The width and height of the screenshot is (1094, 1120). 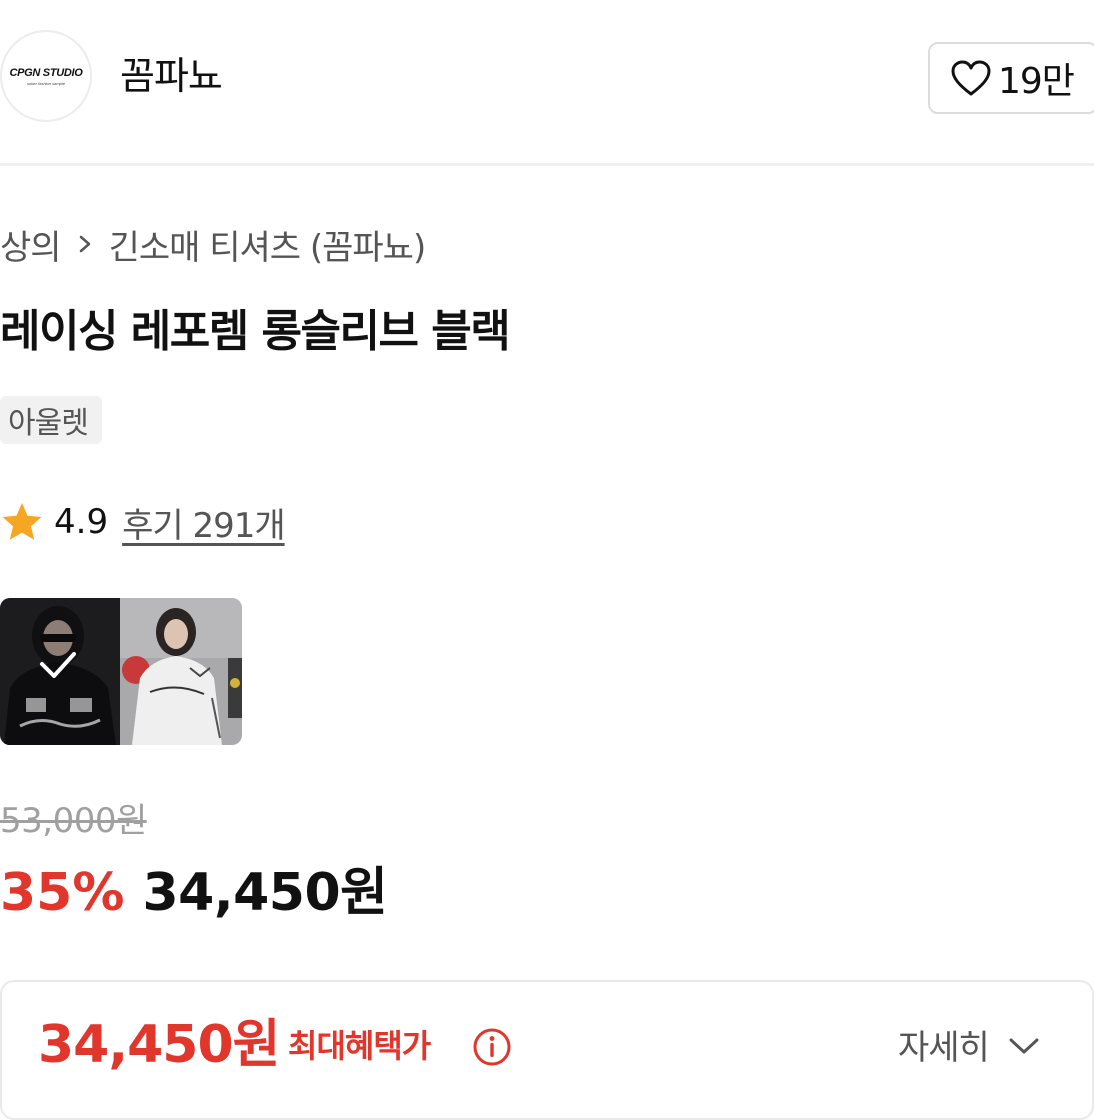 I want to click on breadcrumb-category: 상의, so click(x=31, y=244).